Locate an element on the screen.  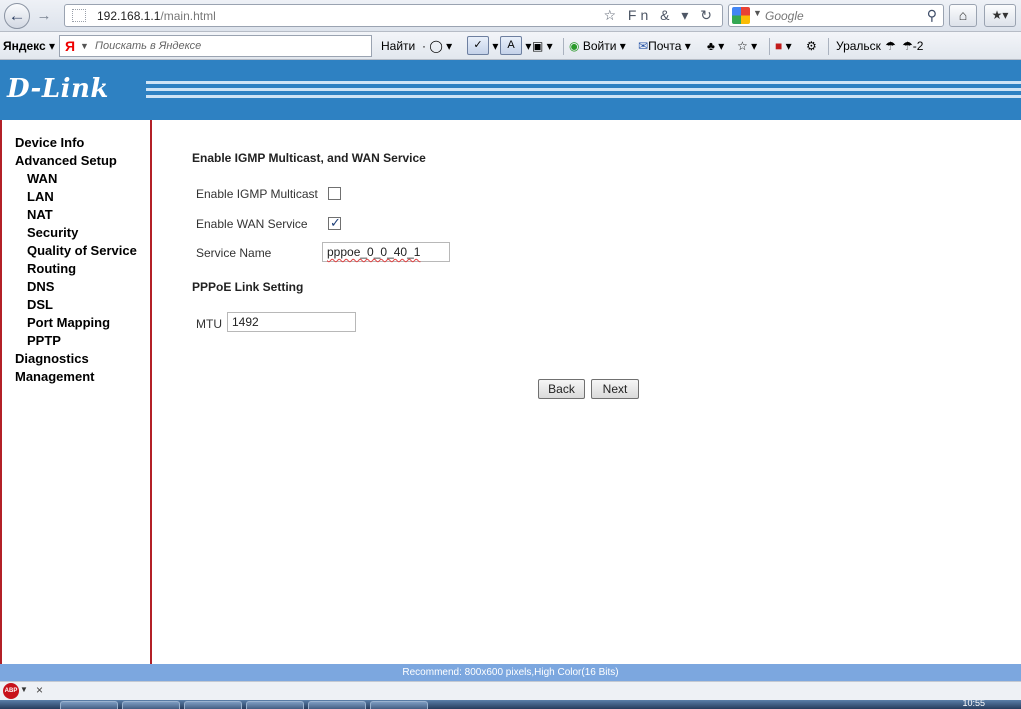
google-icon is located at coordinates (741, 15).